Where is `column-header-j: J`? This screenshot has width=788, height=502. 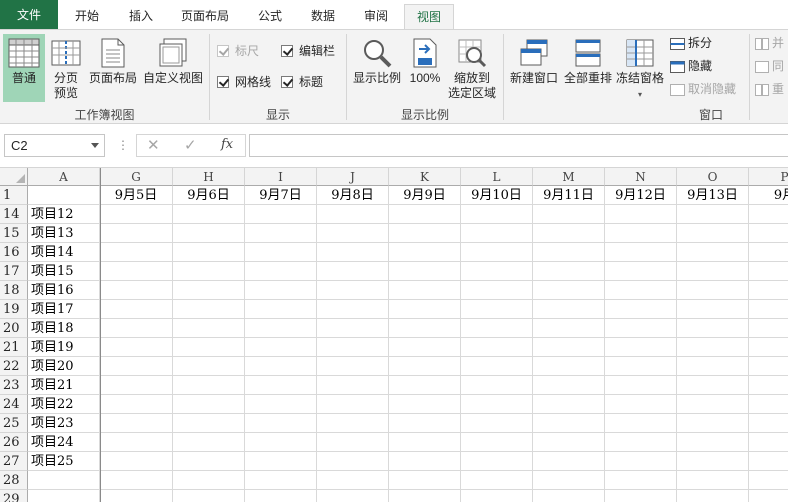
column-header-j: J is located at coordinates (353, 177).